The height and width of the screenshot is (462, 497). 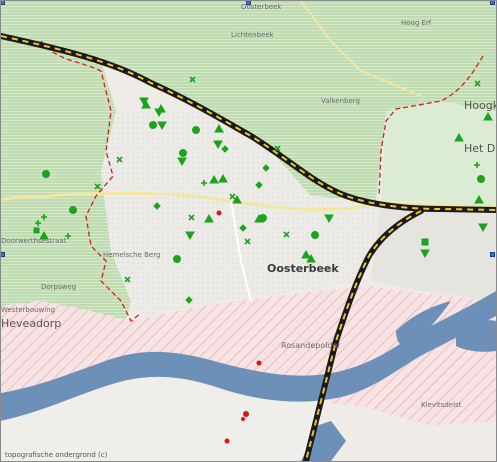 I want to click on place-label-rosandepolder: Rosandepolder, so click(x=311, y=345).